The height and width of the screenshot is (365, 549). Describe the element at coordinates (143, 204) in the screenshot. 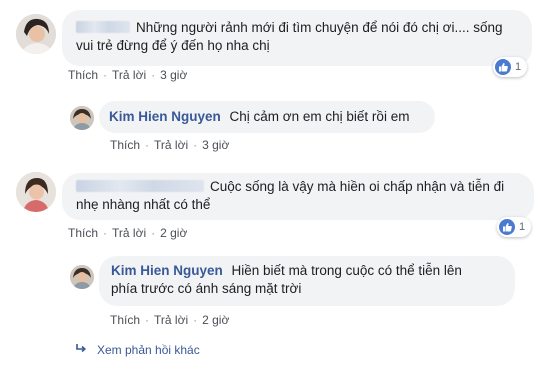

I see `comment-text-line2: nhẹ nhàng nhất có thể` at that location.